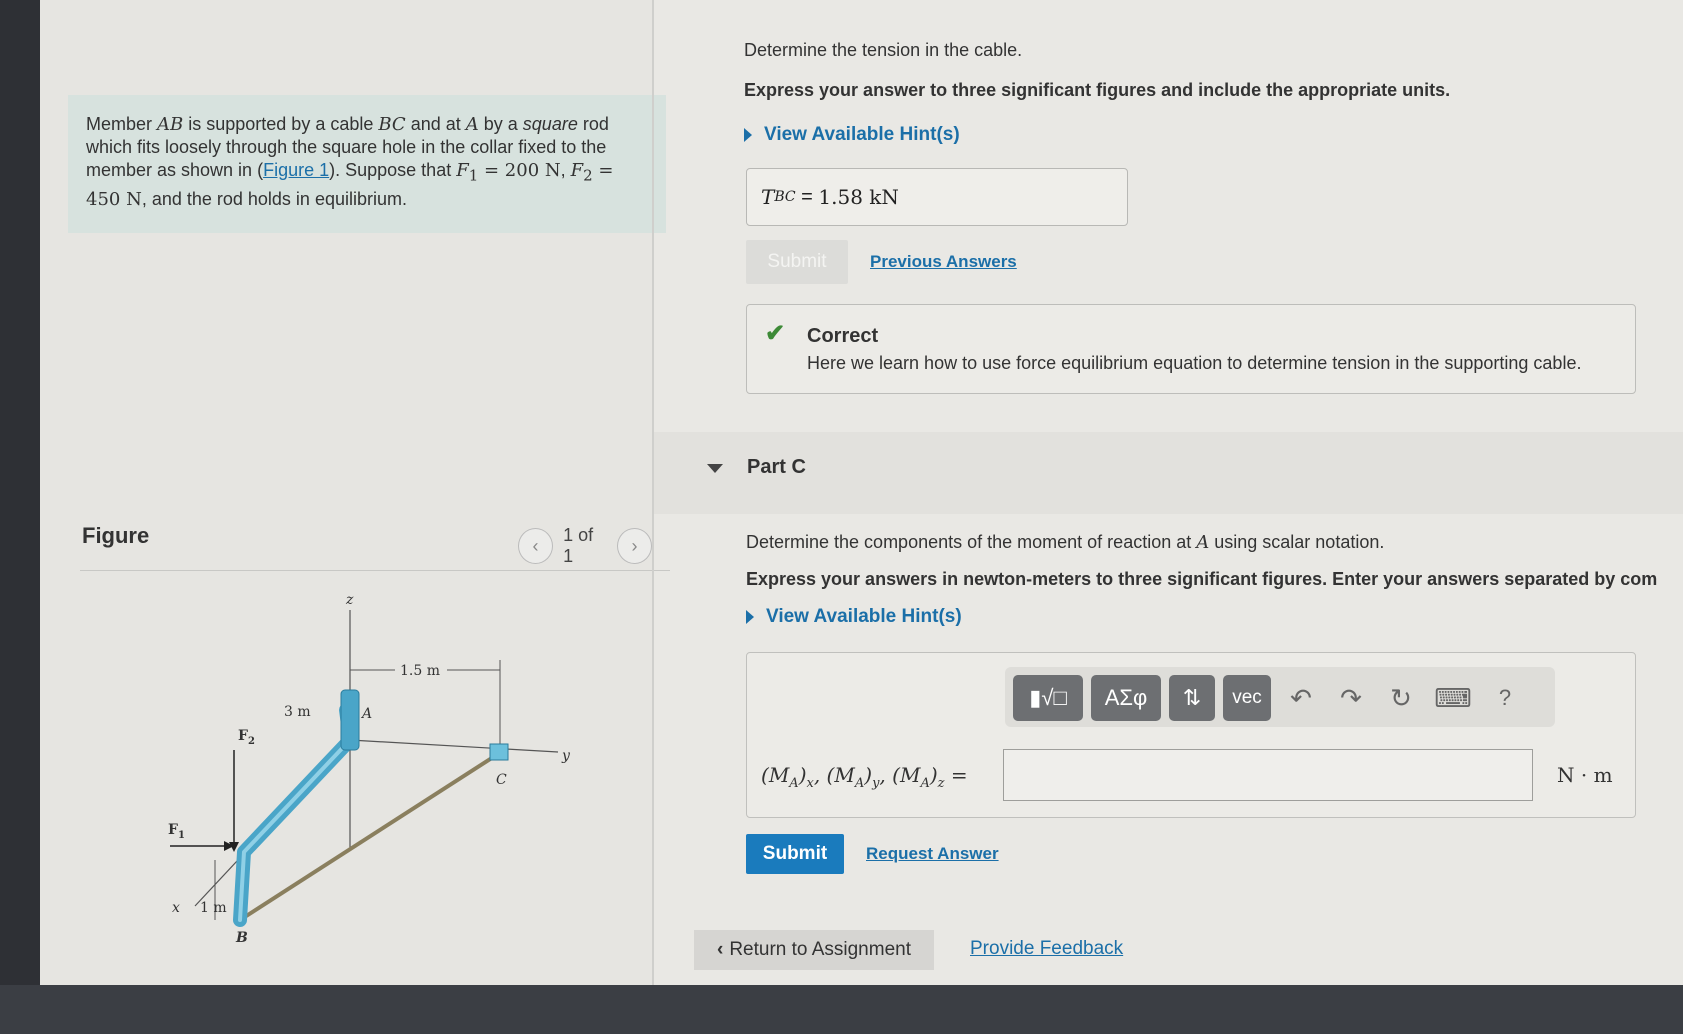  I want to click on point-a-label: A, so click(366, 714).